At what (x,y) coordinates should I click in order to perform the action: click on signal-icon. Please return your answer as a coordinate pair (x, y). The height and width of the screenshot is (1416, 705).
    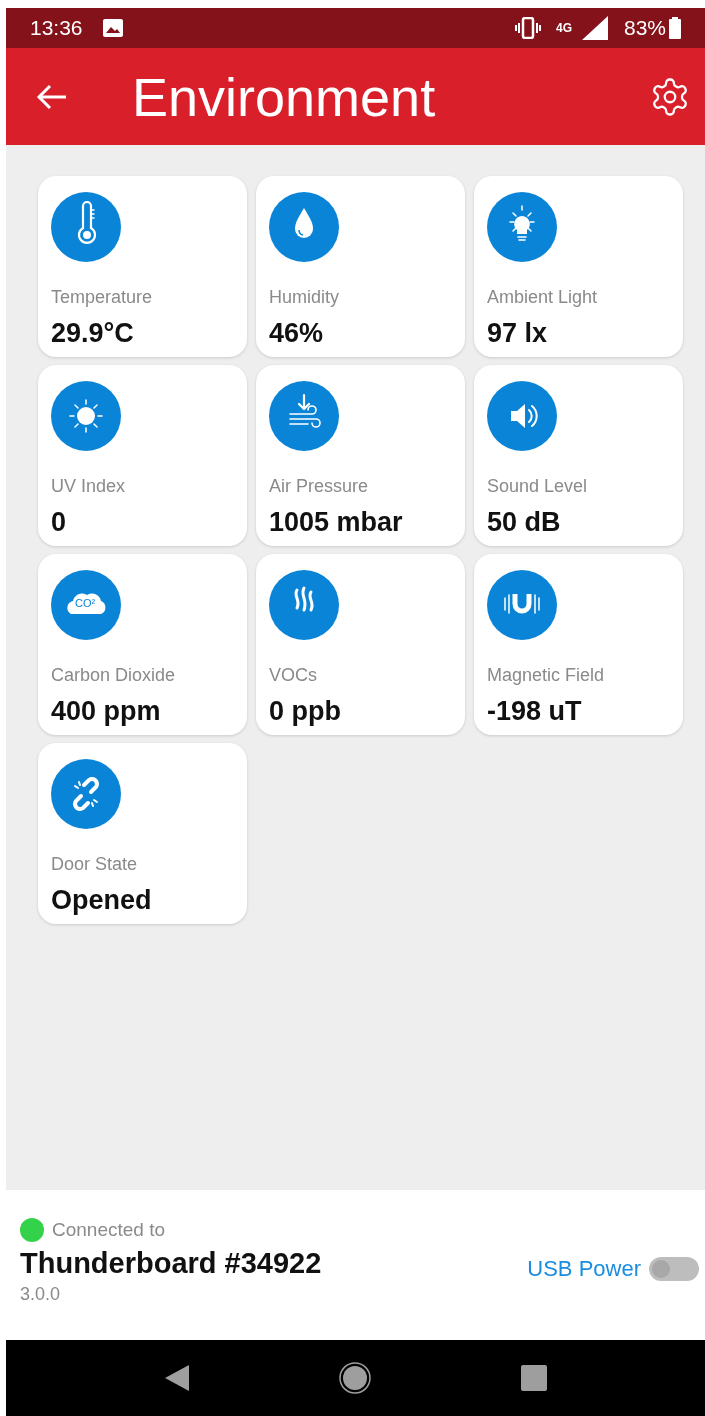
    Looking at the image, I should click on (594, 28).